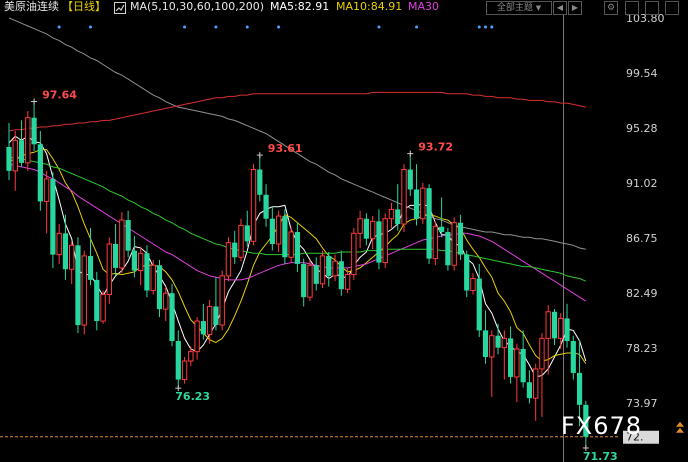  Describe the element at coordinates (84, 7) in the screenshot. I see `period-label: 【日线】` at that location.